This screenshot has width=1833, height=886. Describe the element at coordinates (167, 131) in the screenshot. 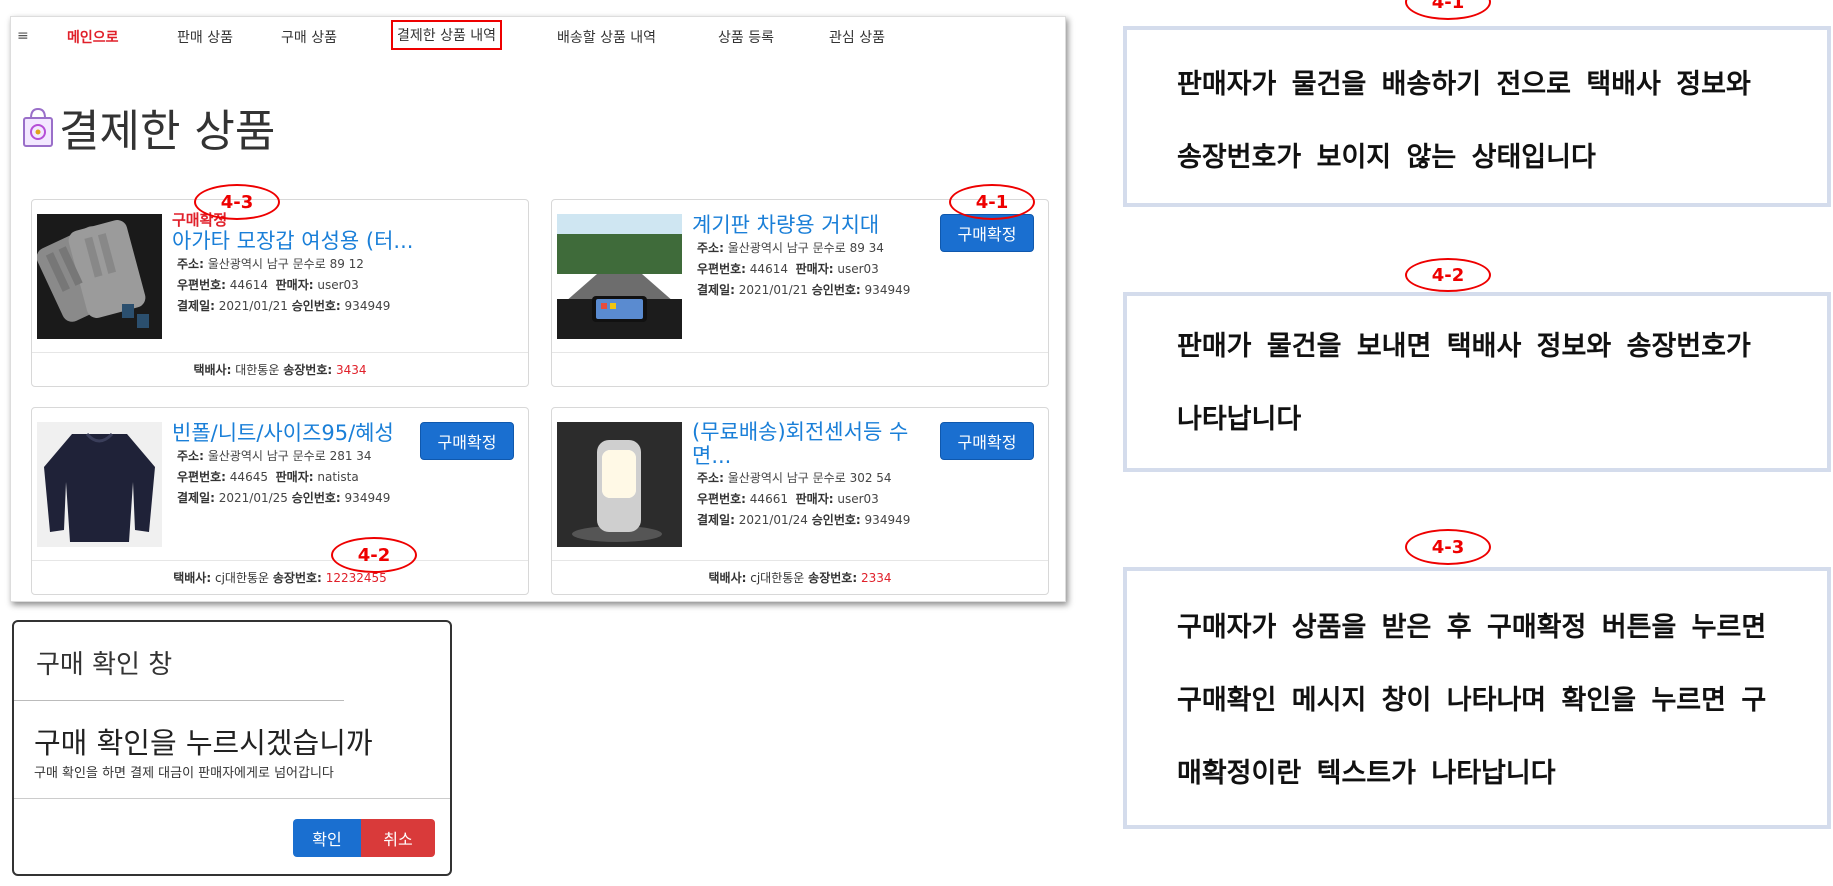

I see `page-title-text: 결제한 상품` at that location.